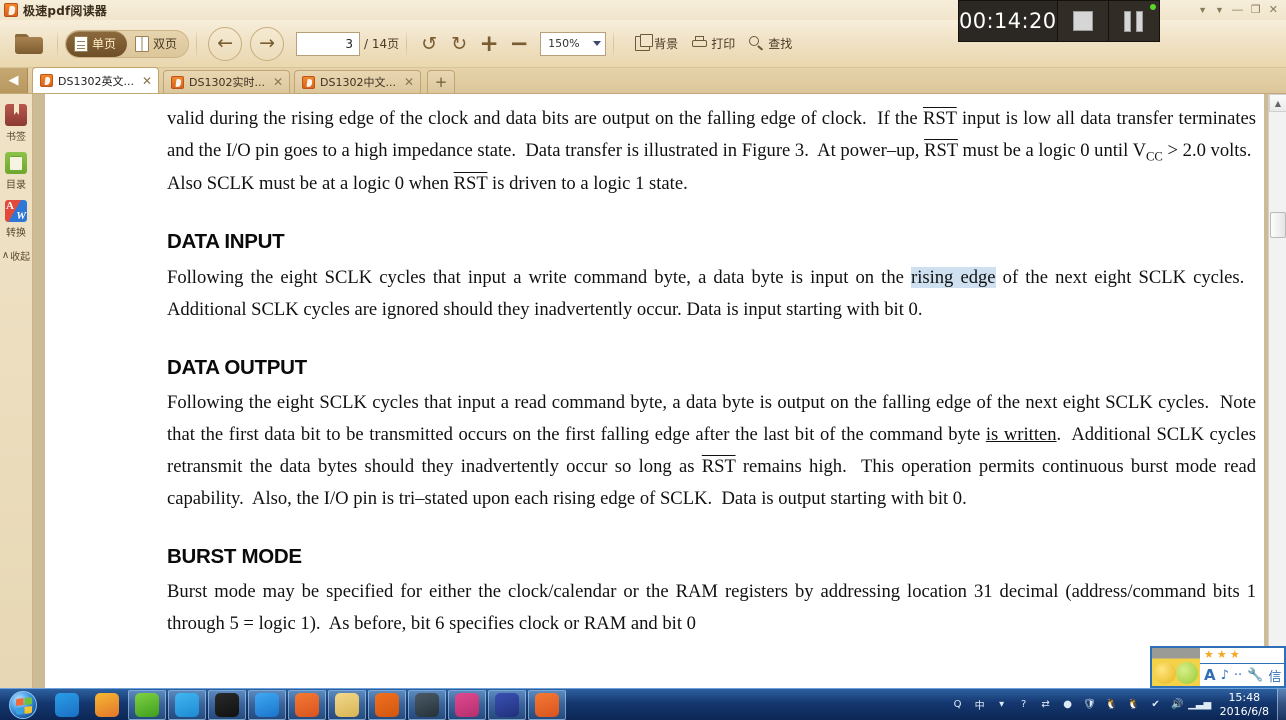  What do you see at coordinates (507, 704) in the screenshot?
I see `taskbar-app-keil-uvision4` at bounding box center [507, 704].